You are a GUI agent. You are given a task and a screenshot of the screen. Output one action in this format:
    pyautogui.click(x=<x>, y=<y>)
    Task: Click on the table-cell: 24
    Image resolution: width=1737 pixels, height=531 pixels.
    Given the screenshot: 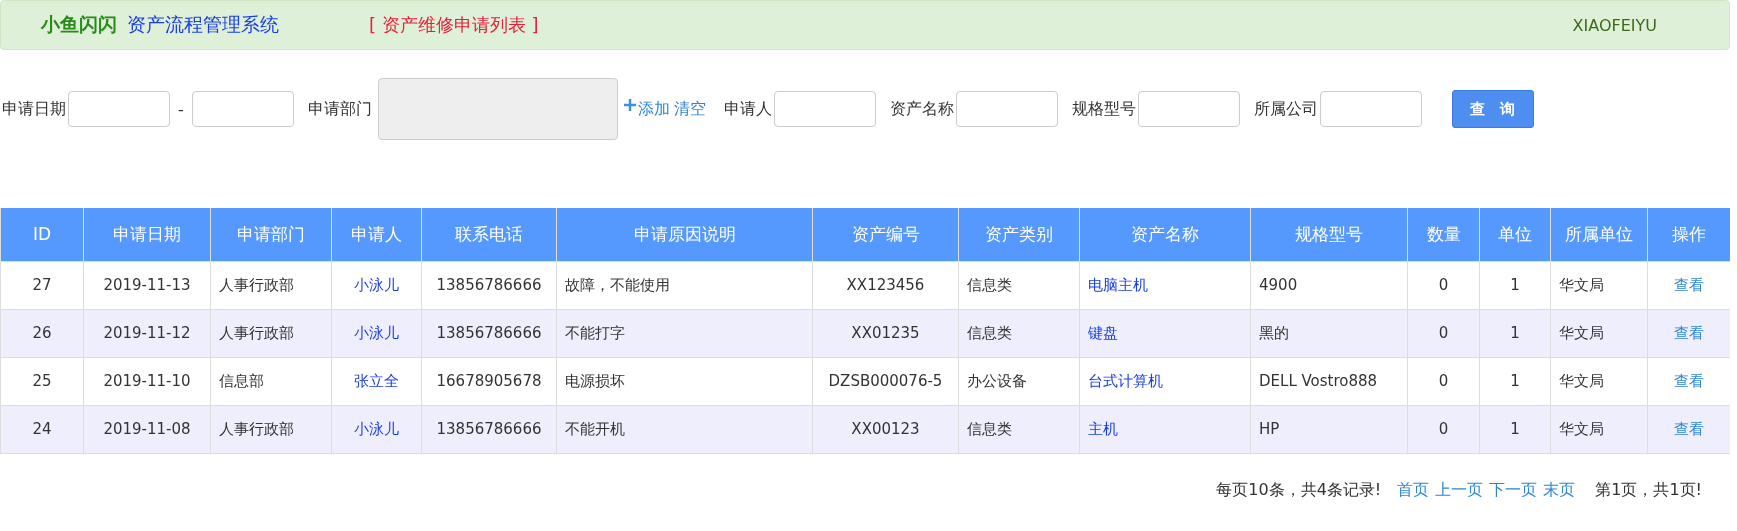 What is the action you would take?
    pyautogui.click(x=42, y=429)
    